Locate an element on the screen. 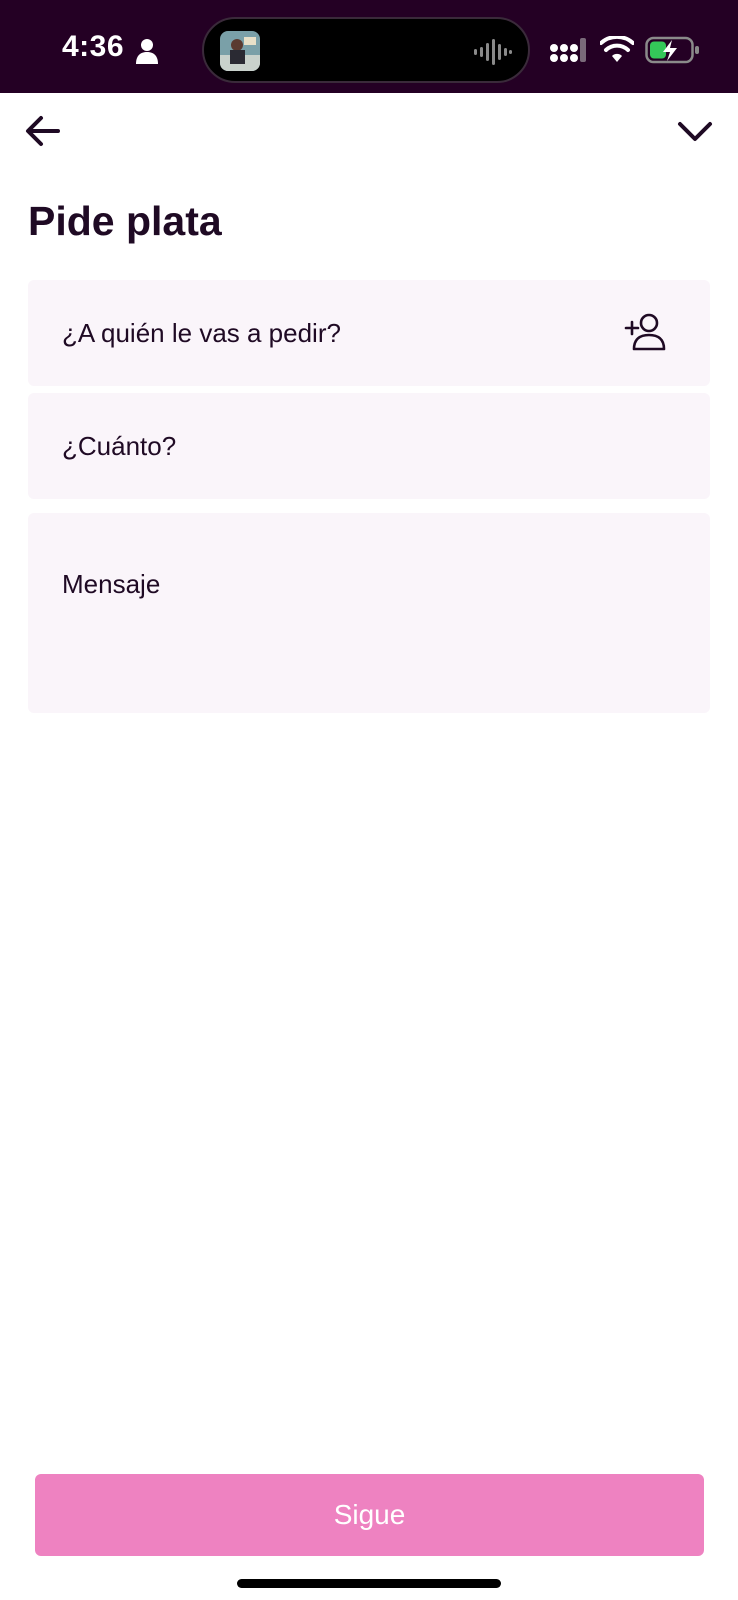 This screenshot has height=1600, width=738. now-playing-art is located at coordinates (240, 51).